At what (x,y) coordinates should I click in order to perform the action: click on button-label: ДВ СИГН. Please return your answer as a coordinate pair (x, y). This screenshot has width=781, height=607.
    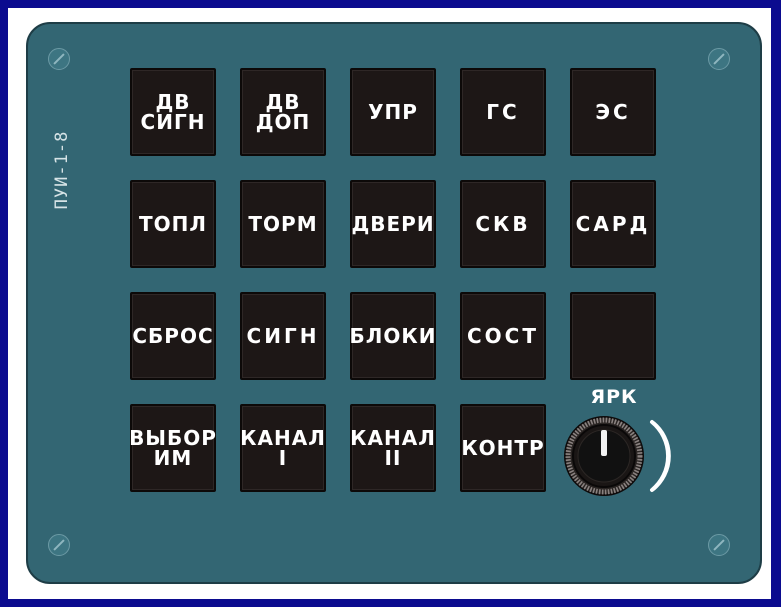
    Looking at the image, I should click on (173, 112).